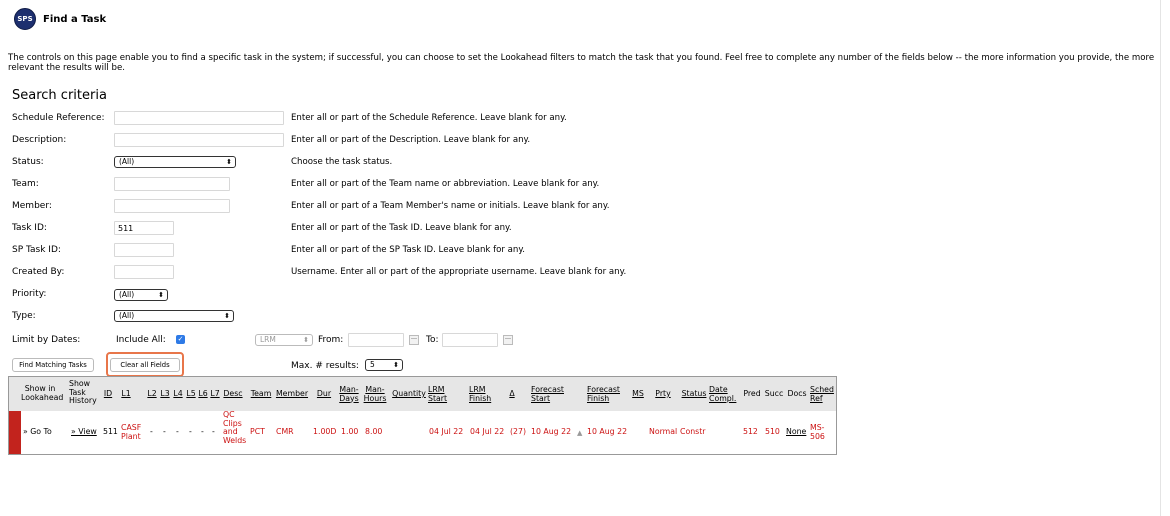 The image size is (1170, 516). What do you see at coordinates (165, 394) in the screenshot?
I see `th-l3: L3` at bounding box center [165, 394].